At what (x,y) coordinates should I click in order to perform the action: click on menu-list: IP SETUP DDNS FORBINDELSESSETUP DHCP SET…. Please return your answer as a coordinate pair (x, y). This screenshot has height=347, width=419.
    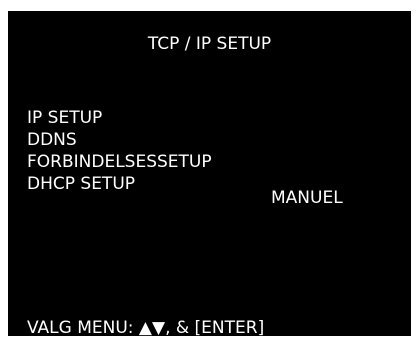
    Looking at the image, I should click on (119, 151).